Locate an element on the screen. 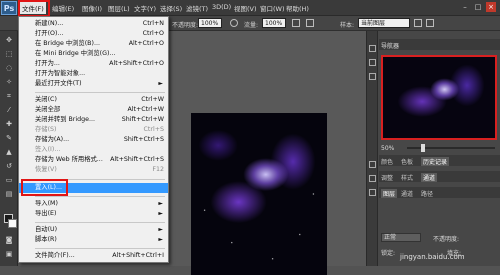  brush-tool-icon: ✎ is located at coordinates (9, 138).